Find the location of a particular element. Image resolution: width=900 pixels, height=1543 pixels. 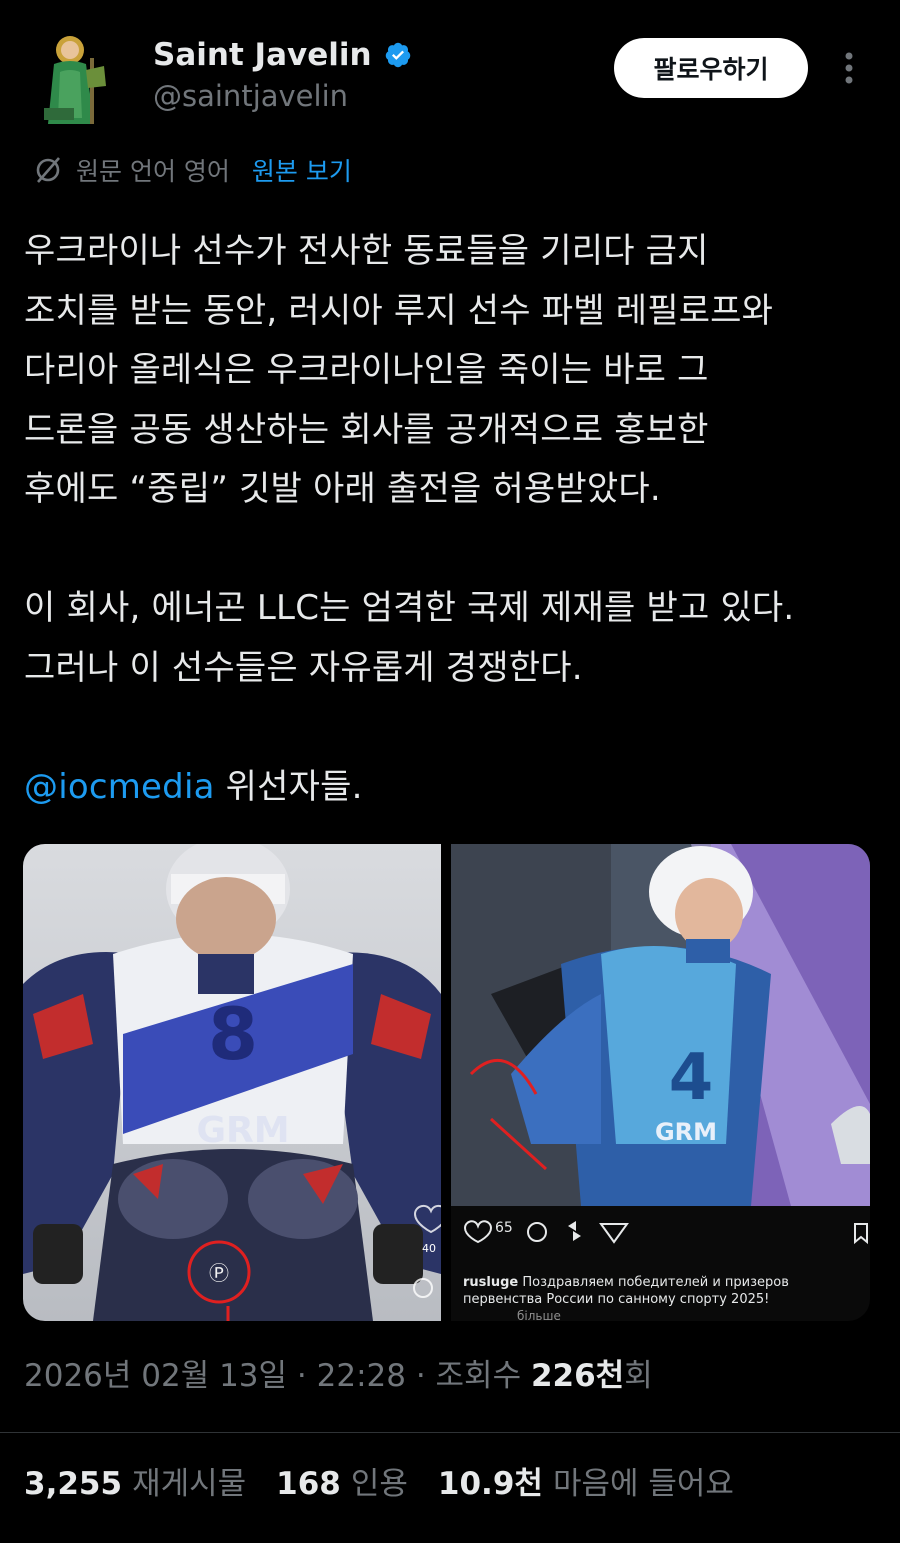

translation-row: 원문 언어 영어 원본 보기 is located at coordinates (192, 170).